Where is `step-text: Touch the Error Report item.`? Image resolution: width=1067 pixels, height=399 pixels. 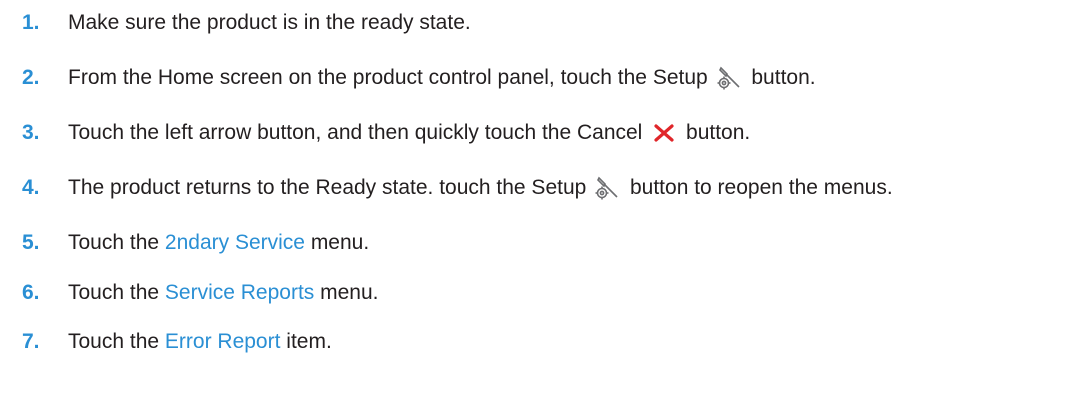
step-text: Touch the Error Report item. is located at coordinates (200, 342).